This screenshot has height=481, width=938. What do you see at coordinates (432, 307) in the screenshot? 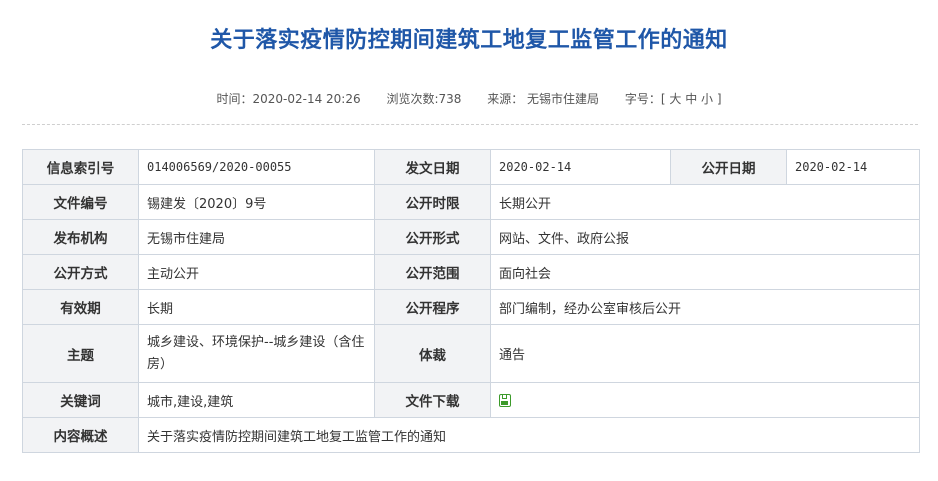
I see `procedure-label: 公开程序` at bounding box center [432, 307].